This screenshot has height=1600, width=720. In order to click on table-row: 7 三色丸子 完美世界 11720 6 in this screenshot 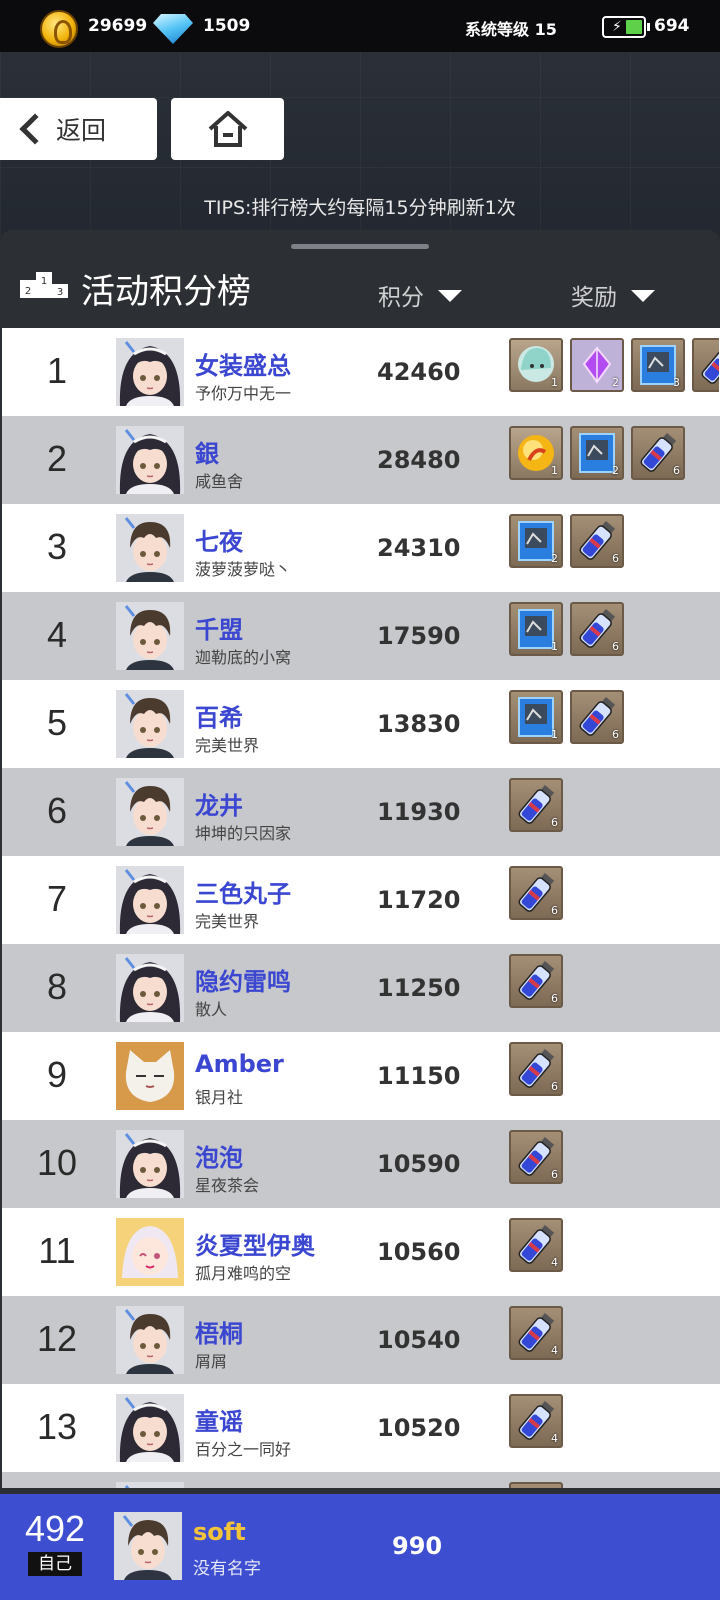, I will do `click(361, 900)`.